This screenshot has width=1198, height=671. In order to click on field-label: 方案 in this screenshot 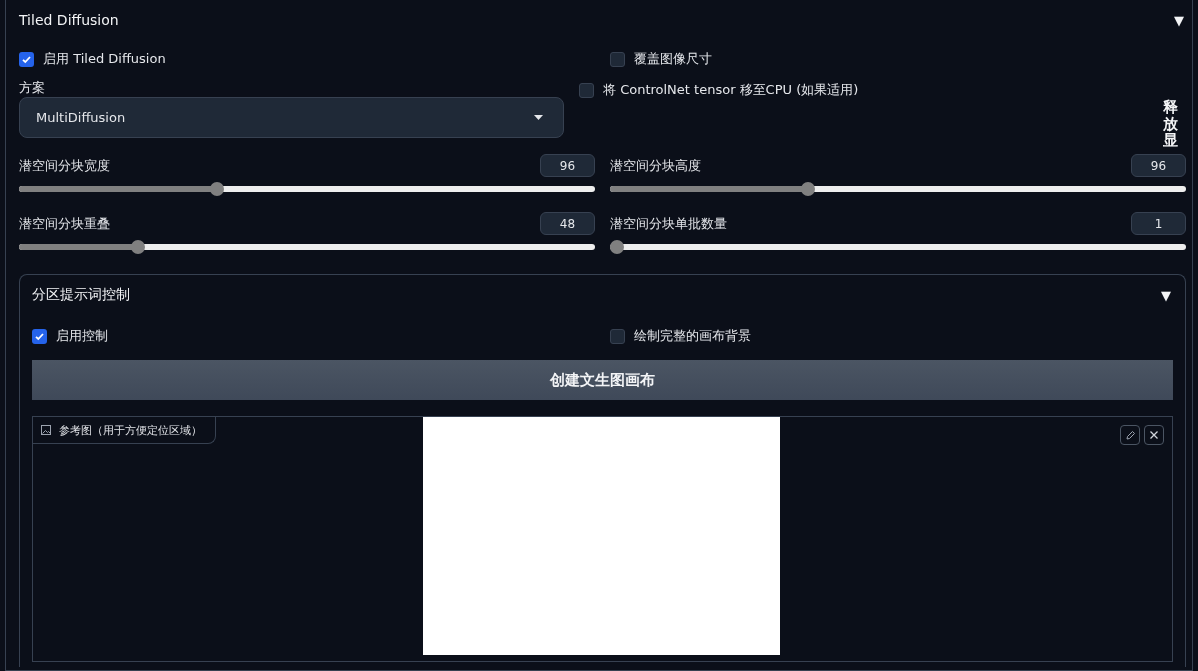, I will do `click(32, 88)`.